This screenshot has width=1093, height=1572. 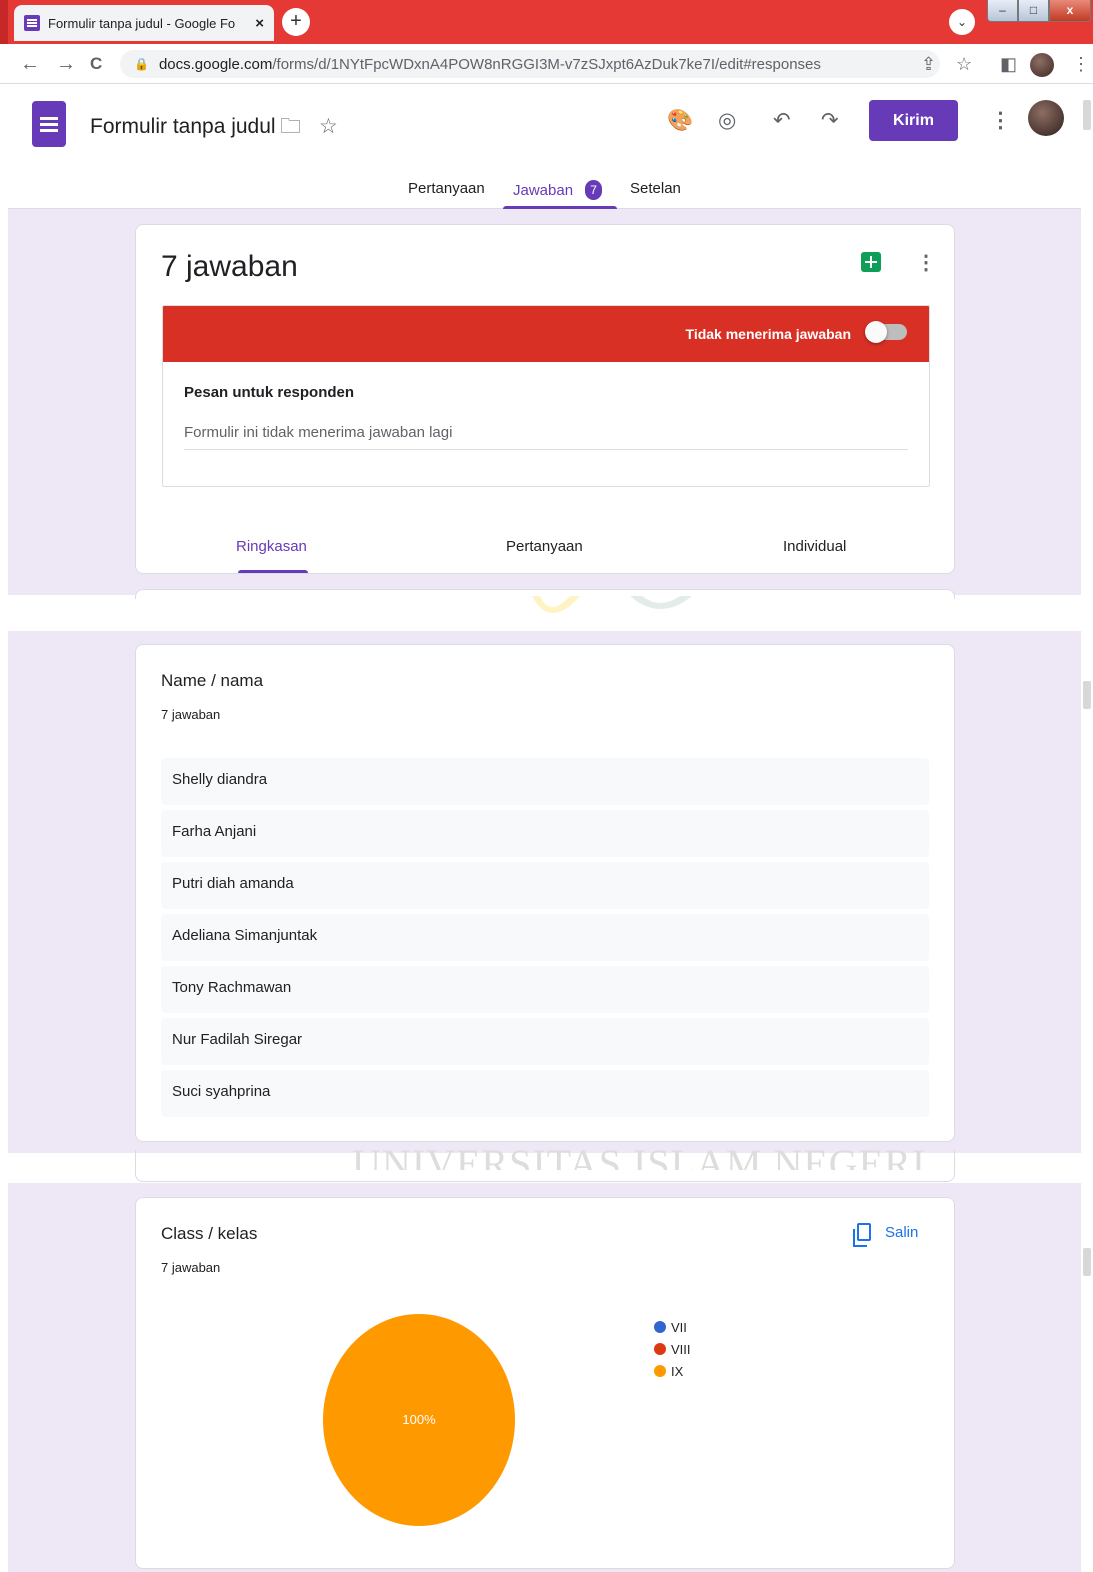 I want to click on profile-avatar, so click(x=1042, y=65).